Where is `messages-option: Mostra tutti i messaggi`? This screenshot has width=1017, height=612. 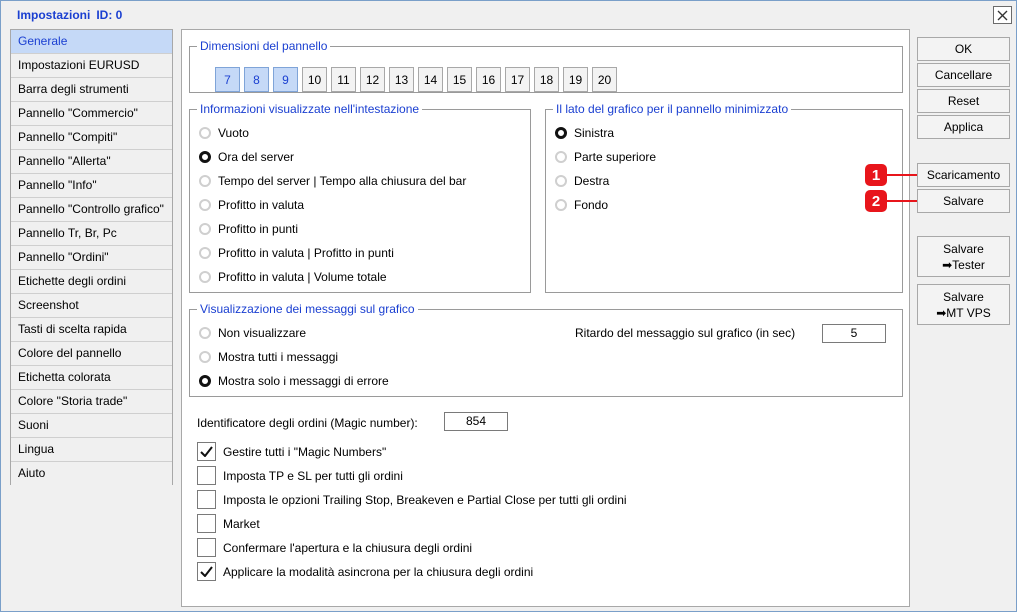
messages-option: Mostra tutti i messaggi is located at coordinates (268, 357).